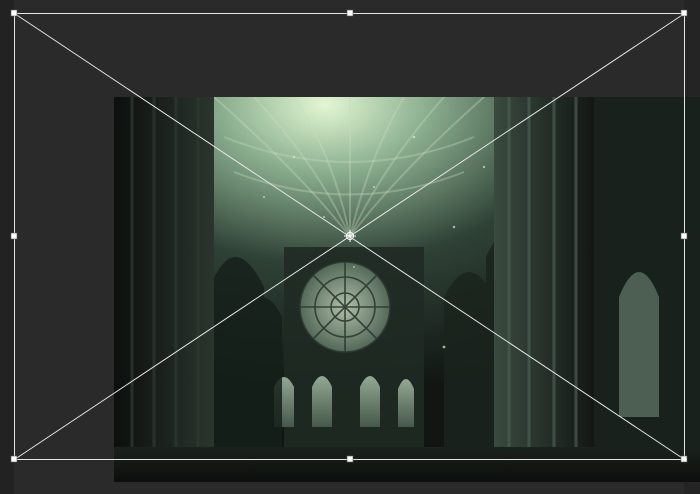  I want to click on handle-top-left, so click(14, 13).